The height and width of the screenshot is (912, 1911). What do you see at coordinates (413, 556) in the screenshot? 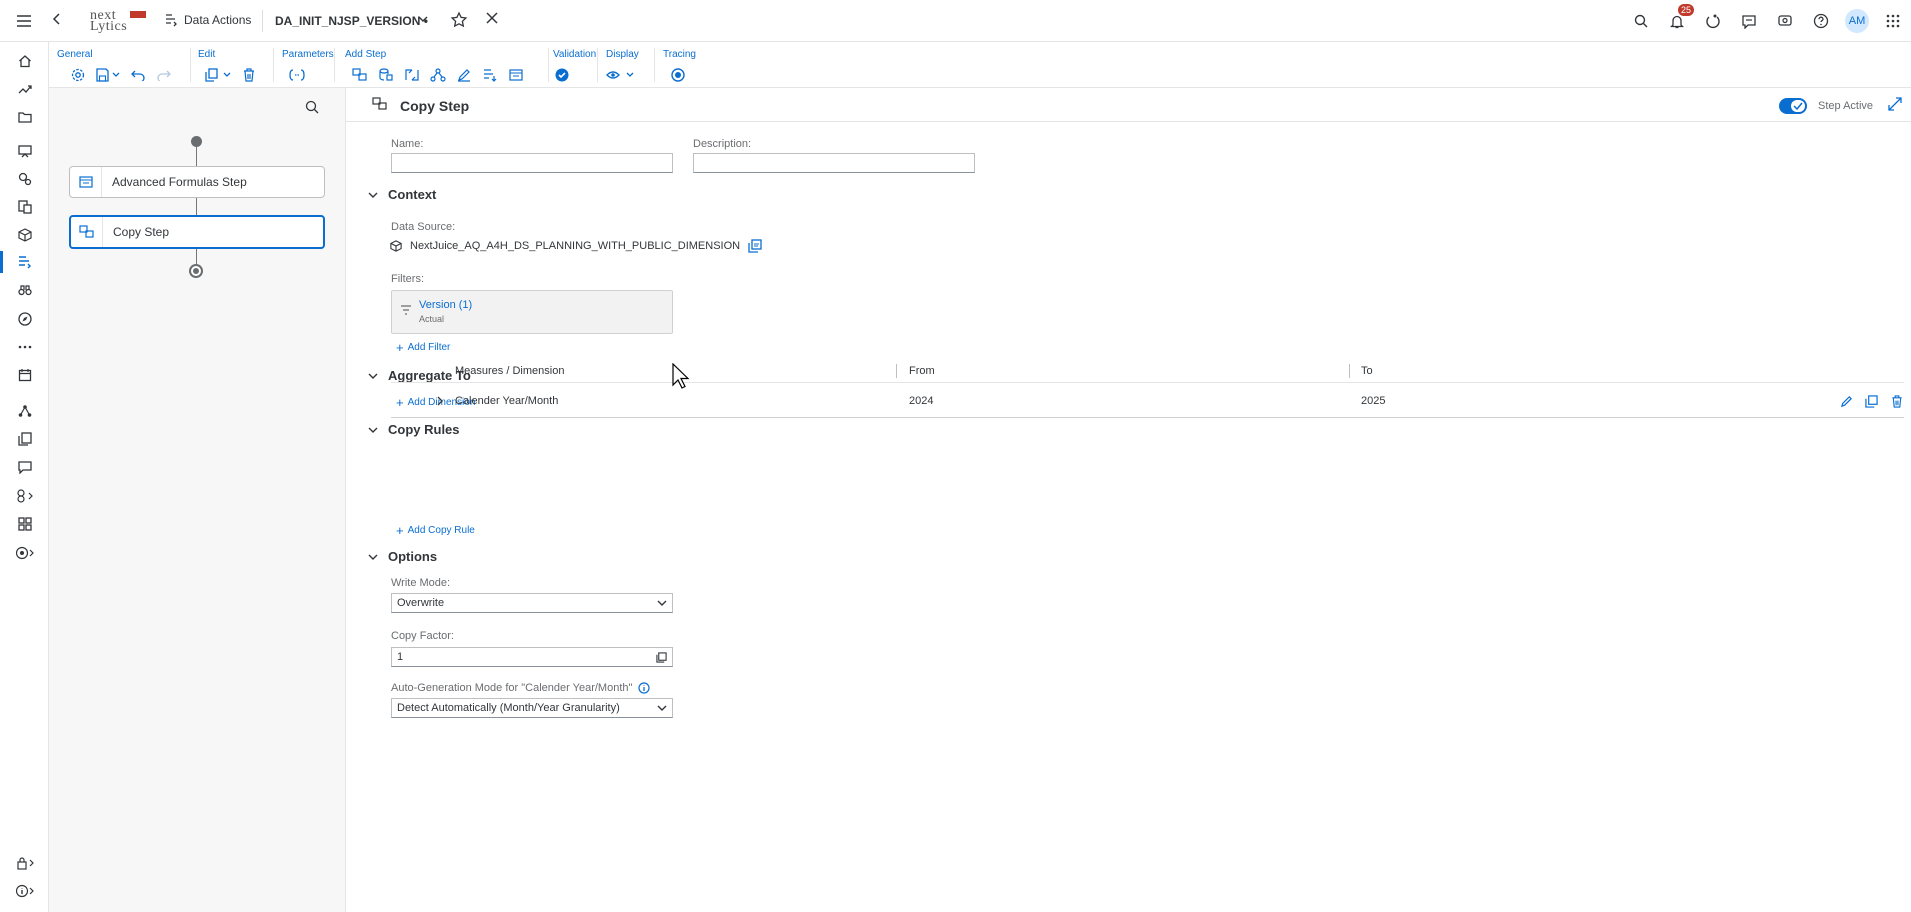
I see `section-title: Options` at bounding box center [413, 556].